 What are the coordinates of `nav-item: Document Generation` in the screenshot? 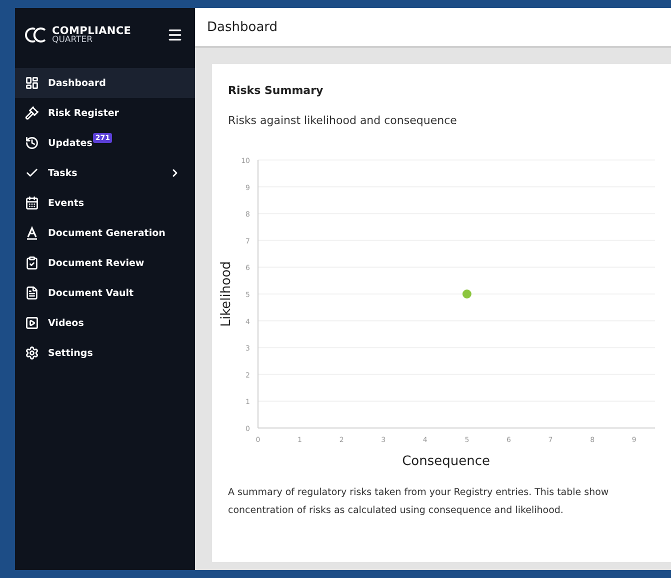 It's located at (105, 233).